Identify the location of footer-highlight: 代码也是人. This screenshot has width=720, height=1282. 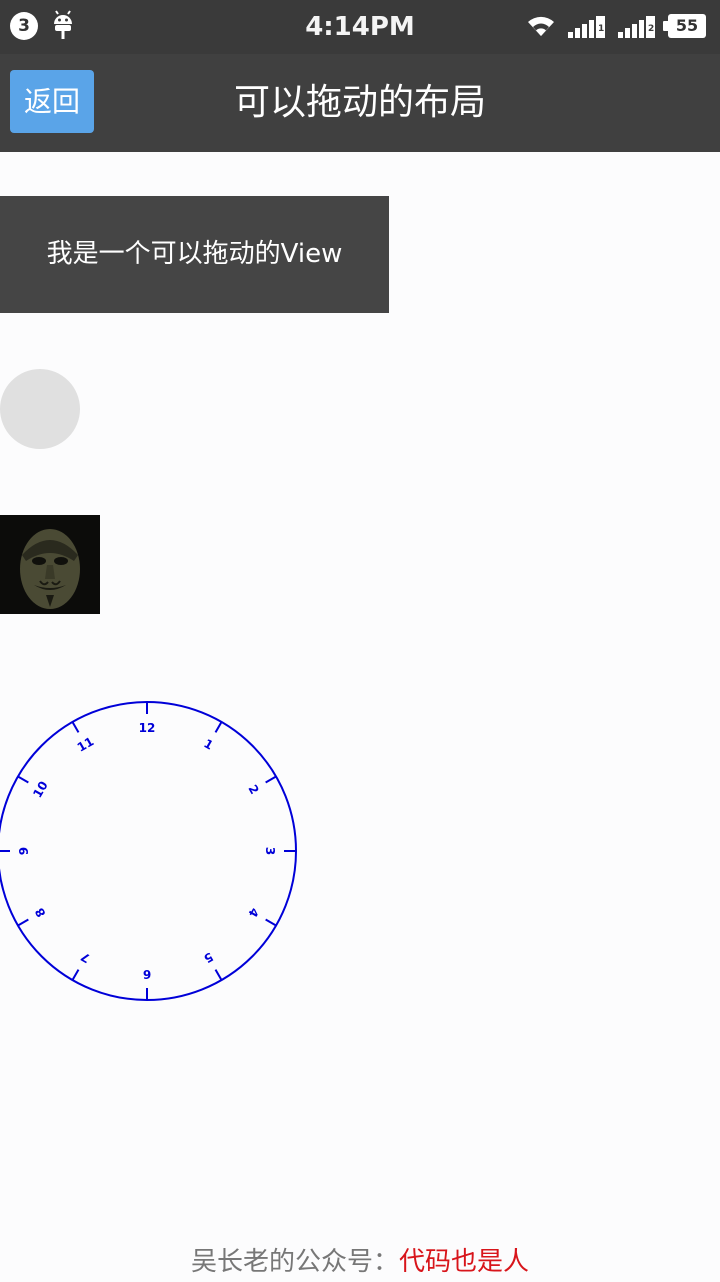
(464, 1262).